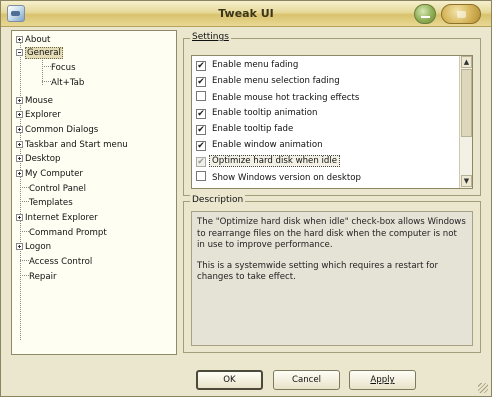 This screenshot has height=397, width=492. What do you see at coordinates (39, 53) in the screenshot?
I see `tree-item-general: General` at bounding box center [39, 53].